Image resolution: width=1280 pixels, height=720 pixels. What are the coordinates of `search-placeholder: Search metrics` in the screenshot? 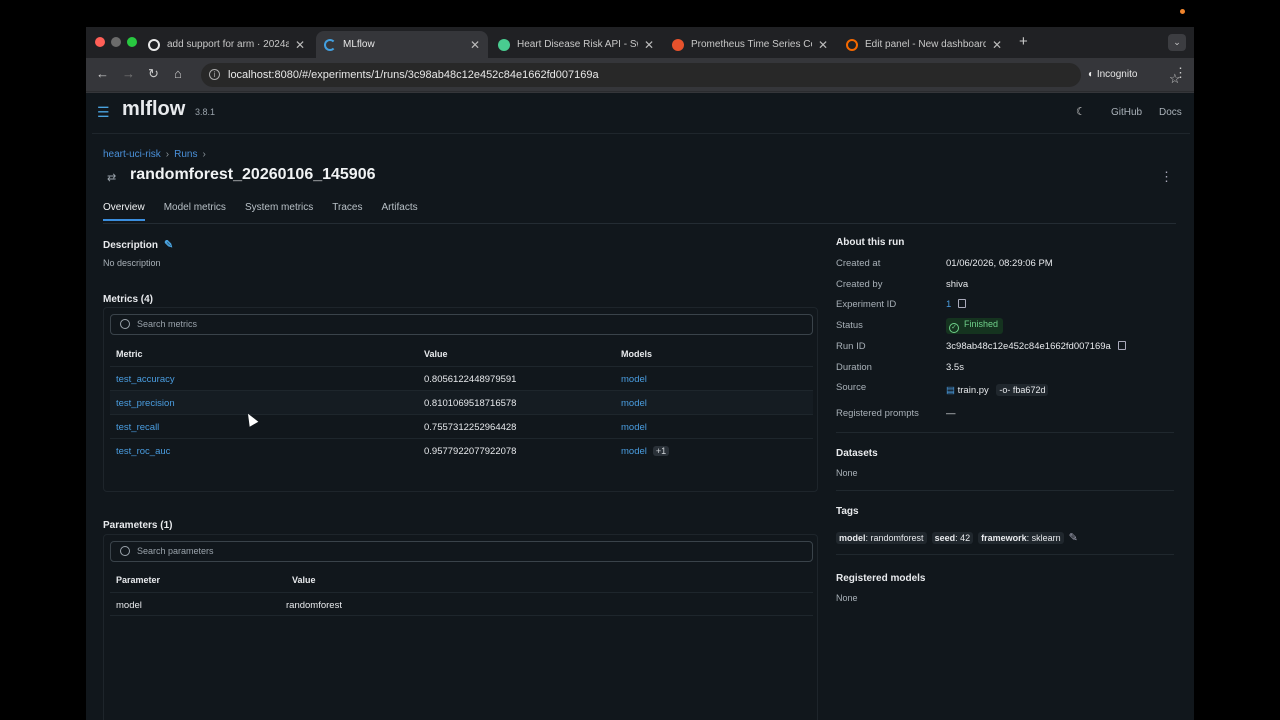 It's located at (167, 324).